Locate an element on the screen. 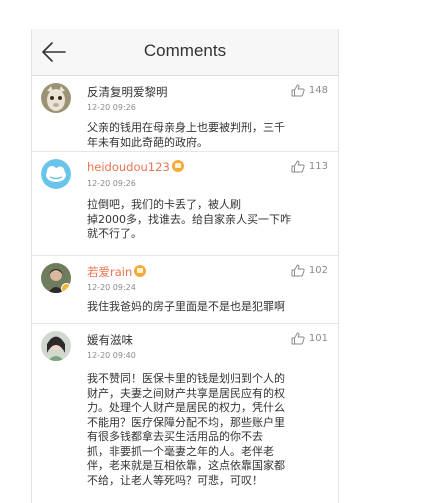 Image resolution: width=427 pixels, height=503 pixels. comment-username: heidoudou123 is located at coordinates (135, 167).